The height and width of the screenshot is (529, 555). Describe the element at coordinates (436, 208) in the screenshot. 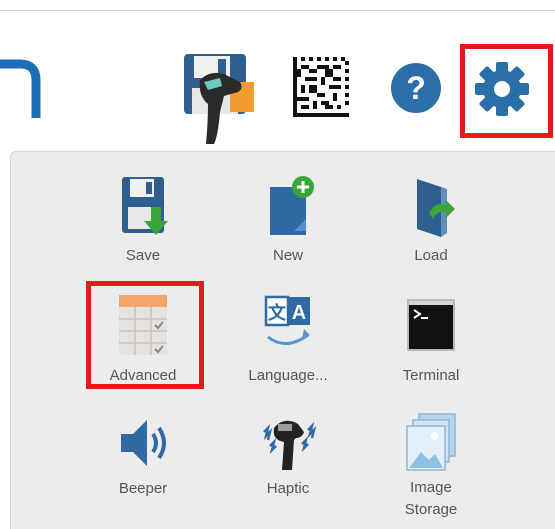

I see `load-folder-icon` at that location.